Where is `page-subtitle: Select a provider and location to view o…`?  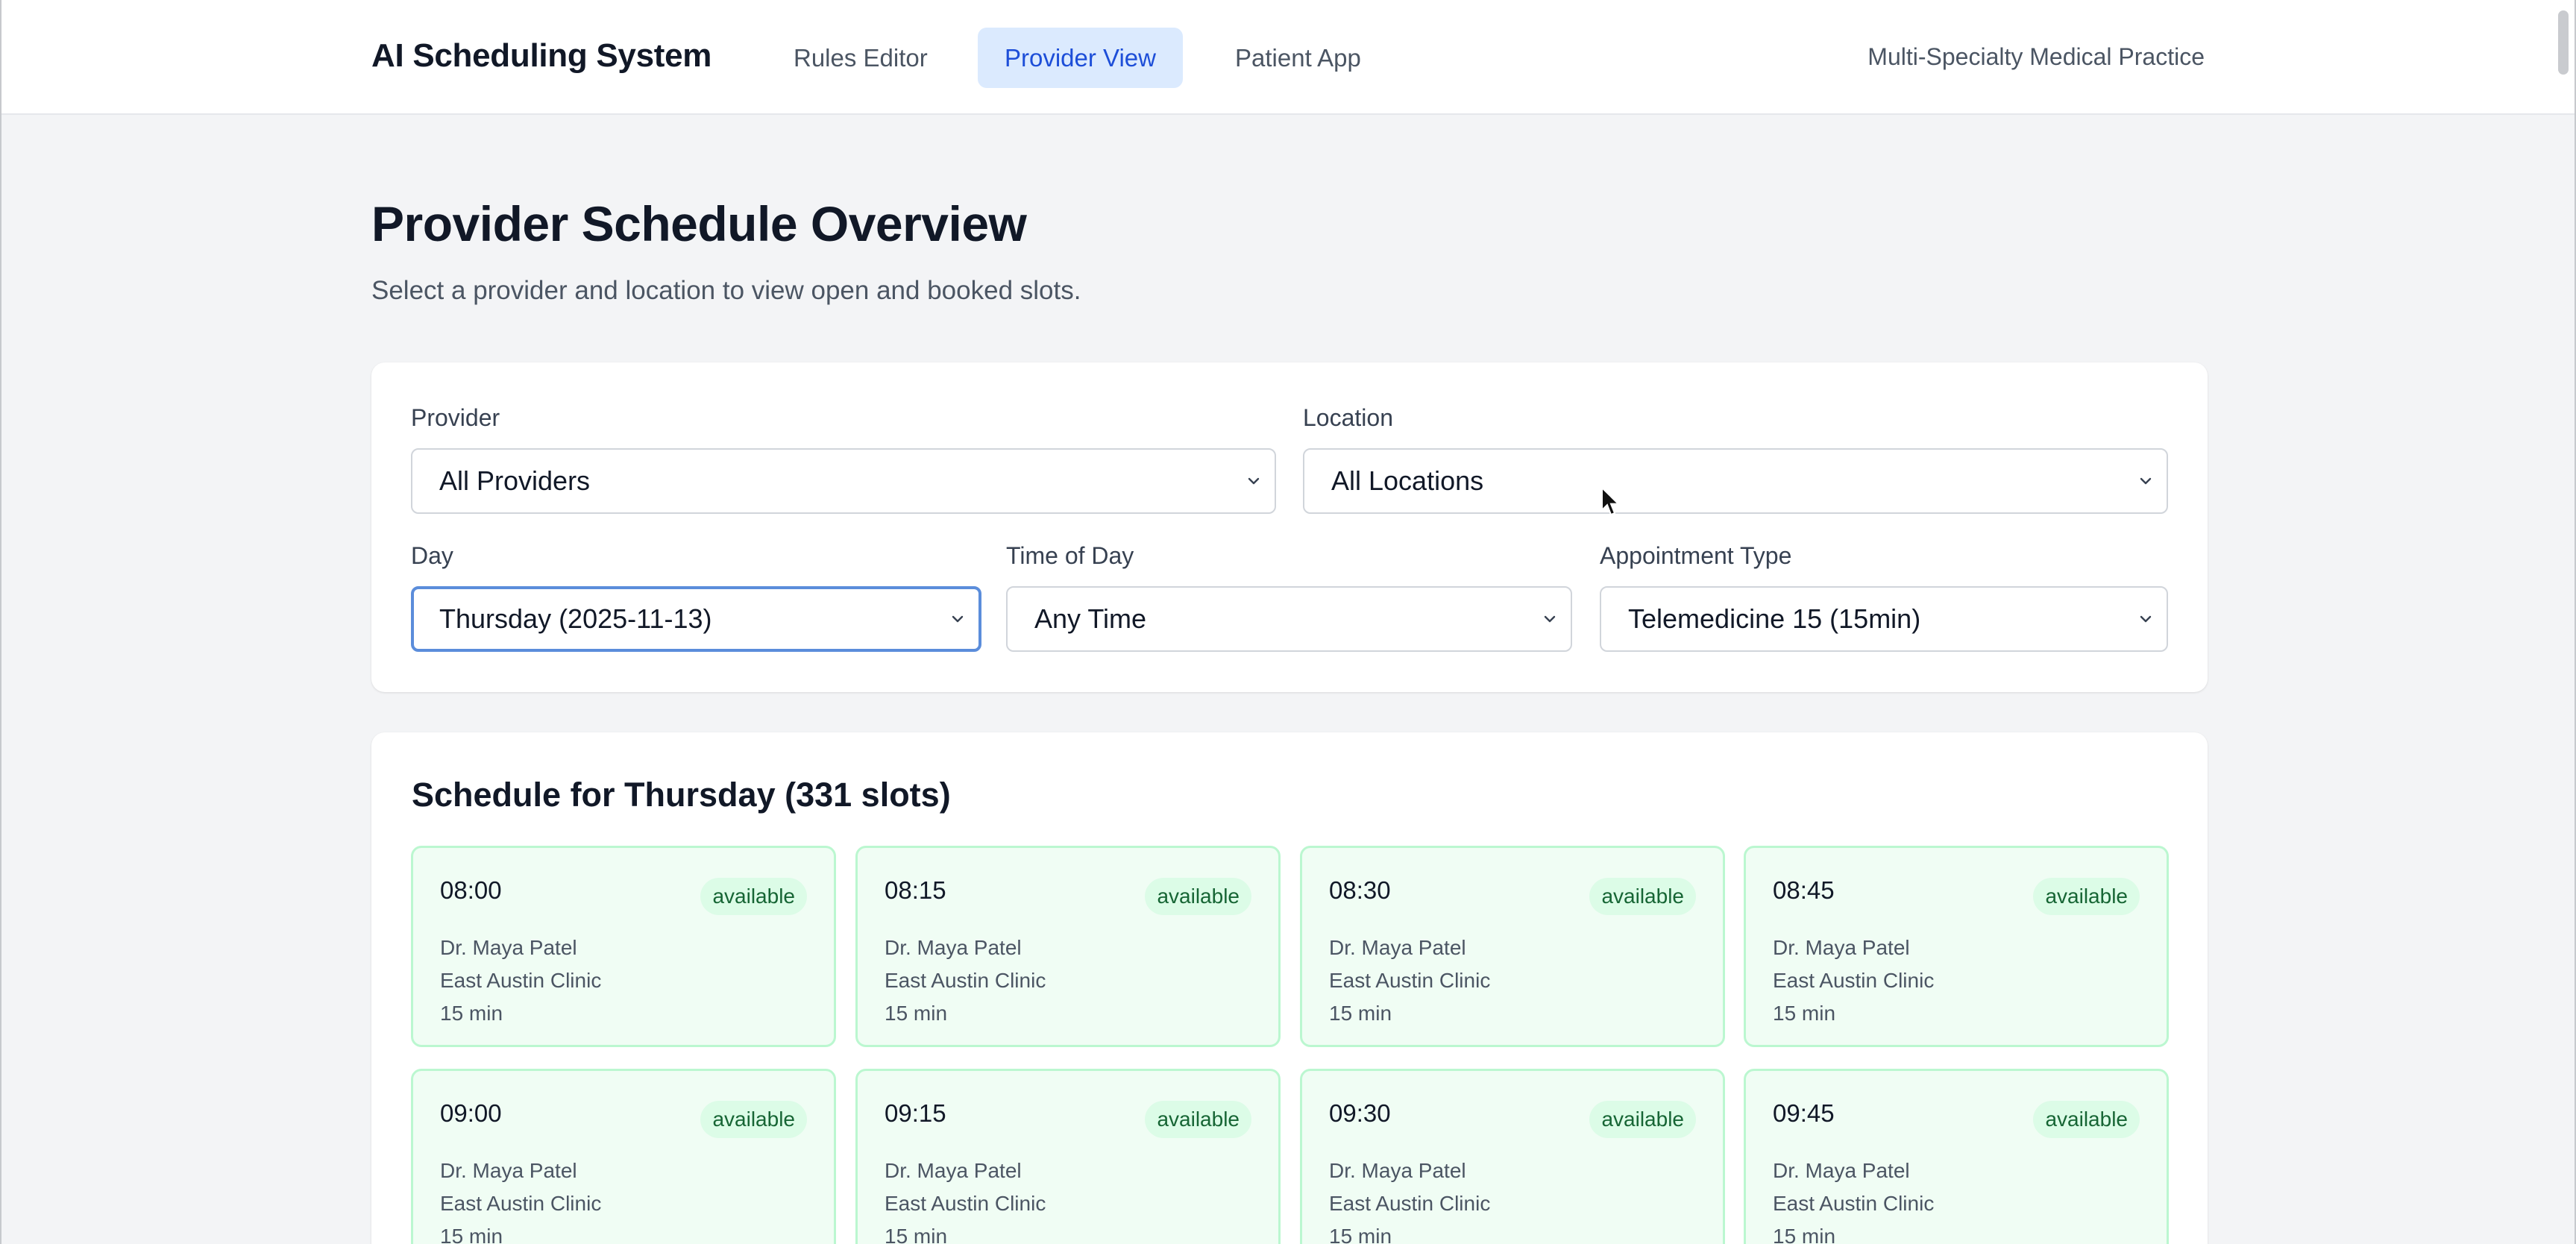 page-subtitle: Select a provider and location to view o… is located at coordinates (726, 290).